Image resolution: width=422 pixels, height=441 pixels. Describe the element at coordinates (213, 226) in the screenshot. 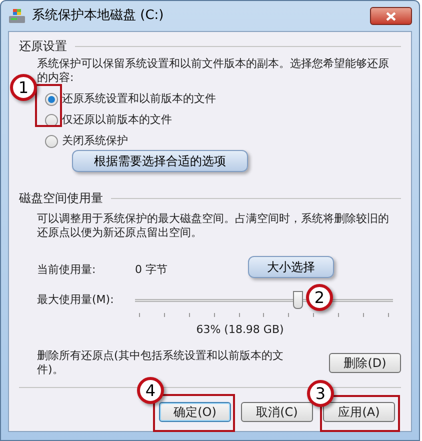

I see `description-text: 可以调整用于系统保护的最大磁盘空间。占满空间时，系统将删除较旧的还原点以便为新还原点留出空间。` at that location.